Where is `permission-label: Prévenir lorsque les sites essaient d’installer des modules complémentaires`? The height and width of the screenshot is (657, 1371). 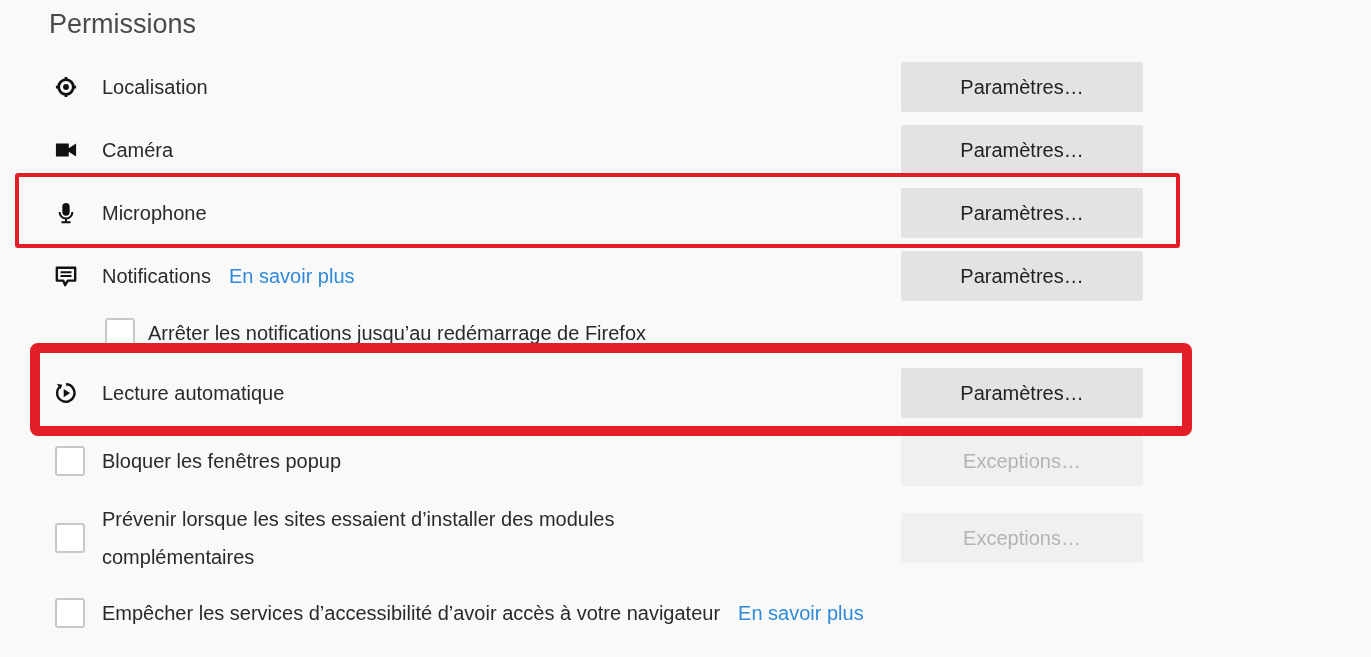 permission-label: Prévenir lorsque les sites essaient d’installer des modules complémentaires is located at coordinates (359, 538).